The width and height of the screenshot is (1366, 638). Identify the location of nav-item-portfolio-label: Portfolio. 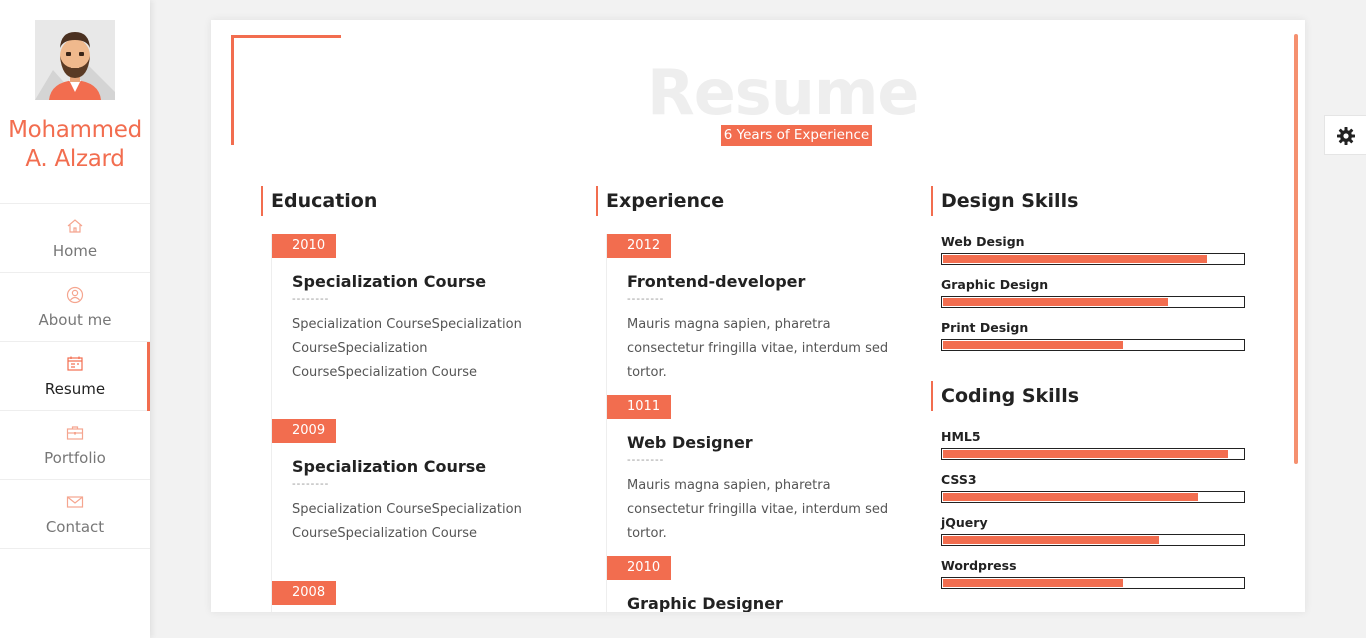
(75, 458).